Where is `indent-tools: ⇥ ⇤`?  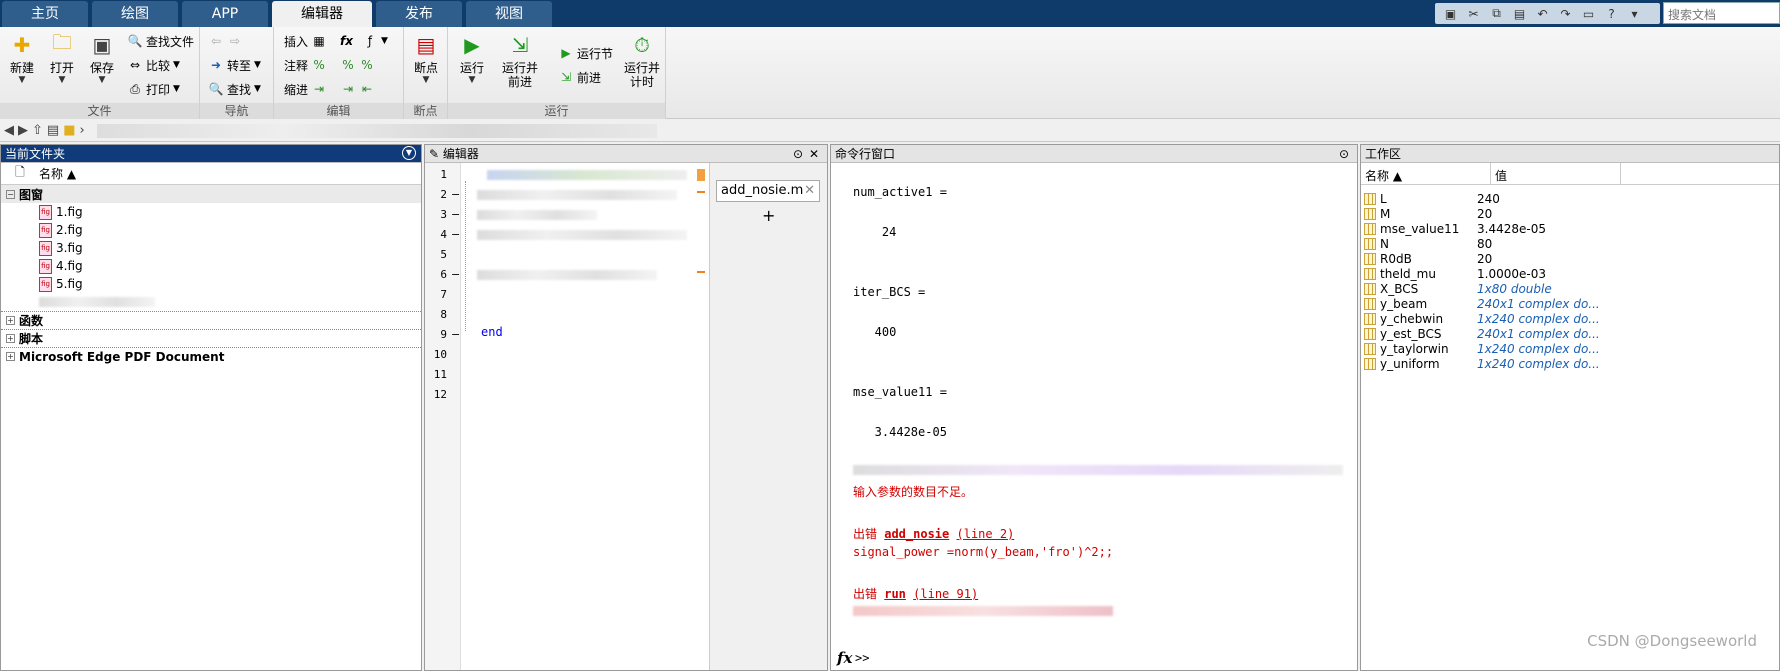 indent-tools: ⇥ ⇤ is located at coordinates (357, 89).